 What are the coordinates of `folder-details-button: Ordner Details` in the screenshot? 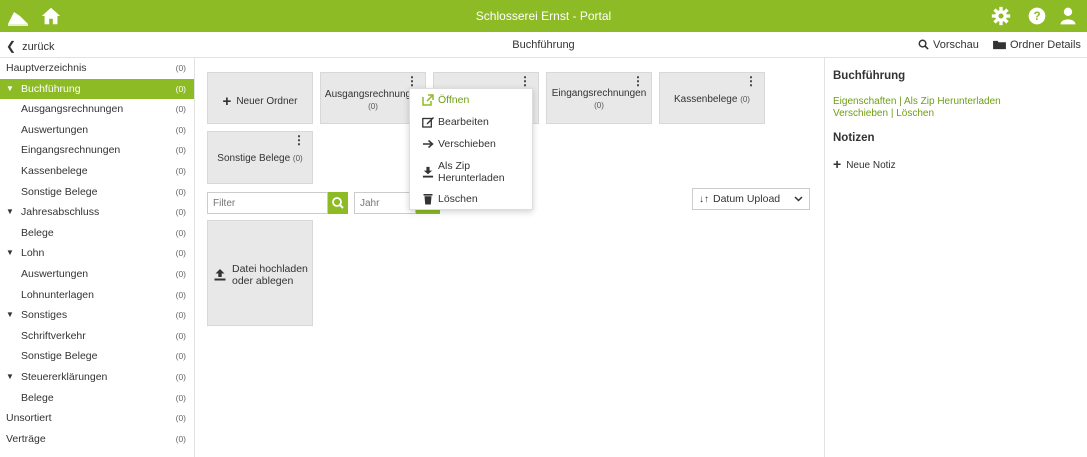 It's located at (1037, 45).